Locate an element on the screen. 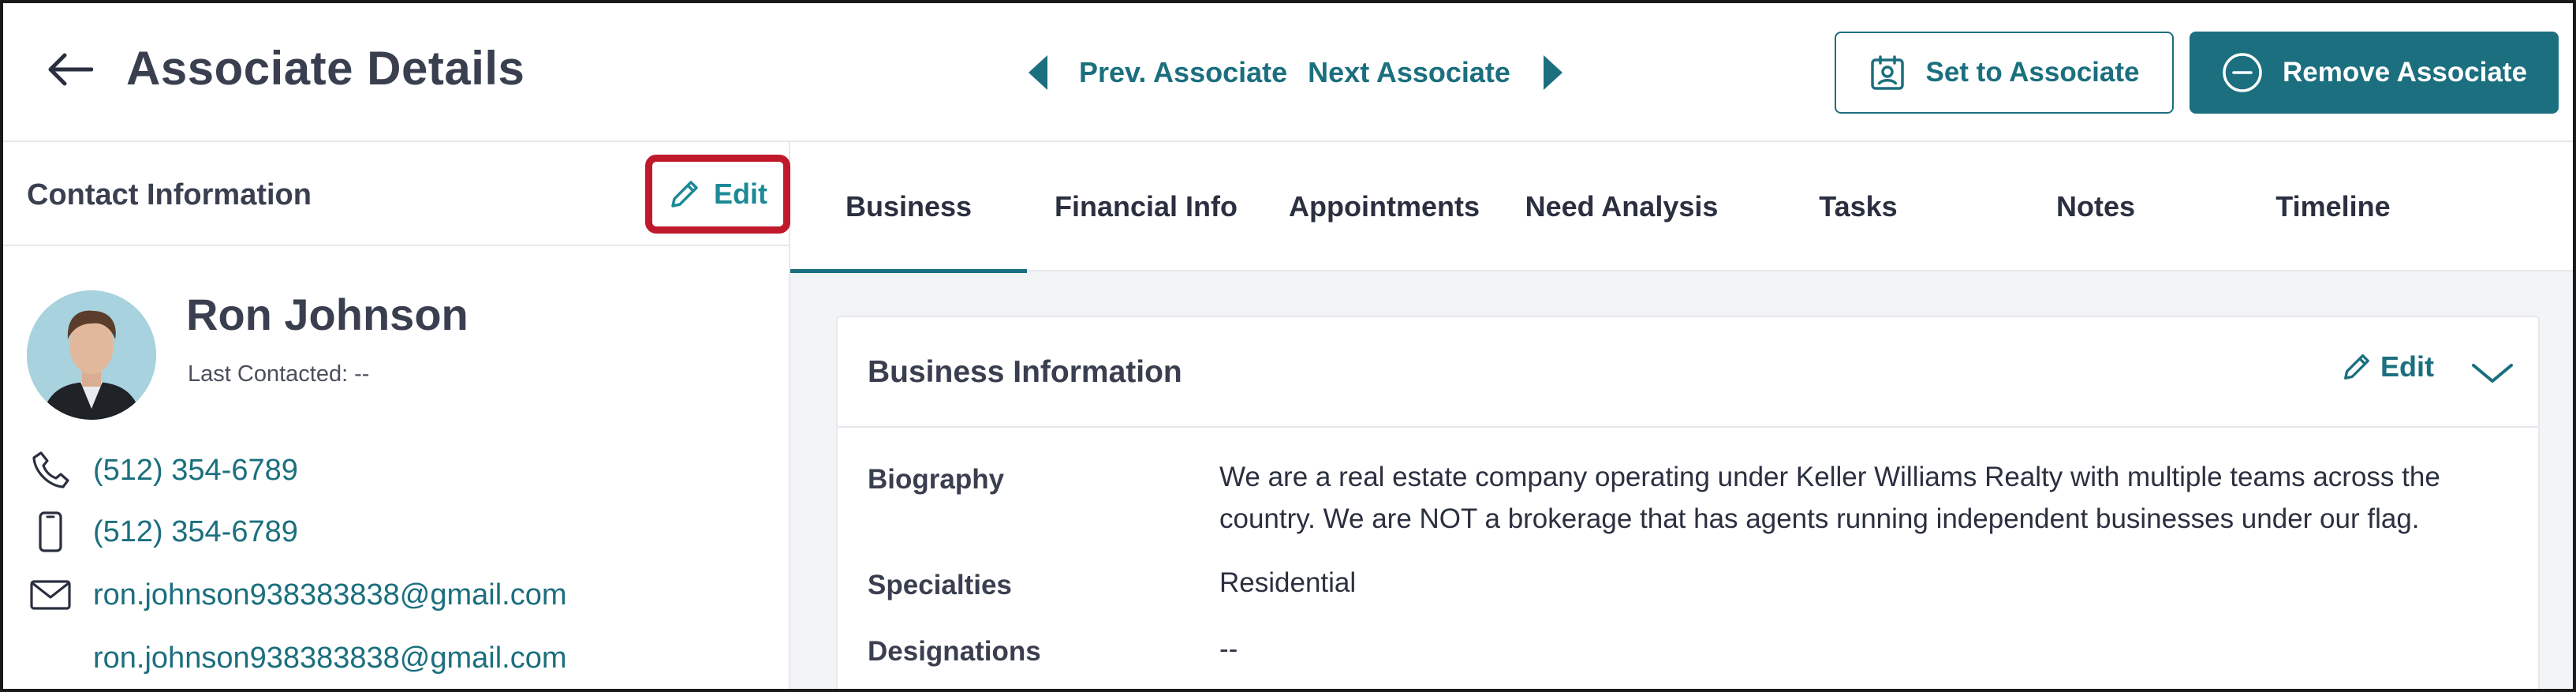  phone-icon is located at coordinates (50, 470).